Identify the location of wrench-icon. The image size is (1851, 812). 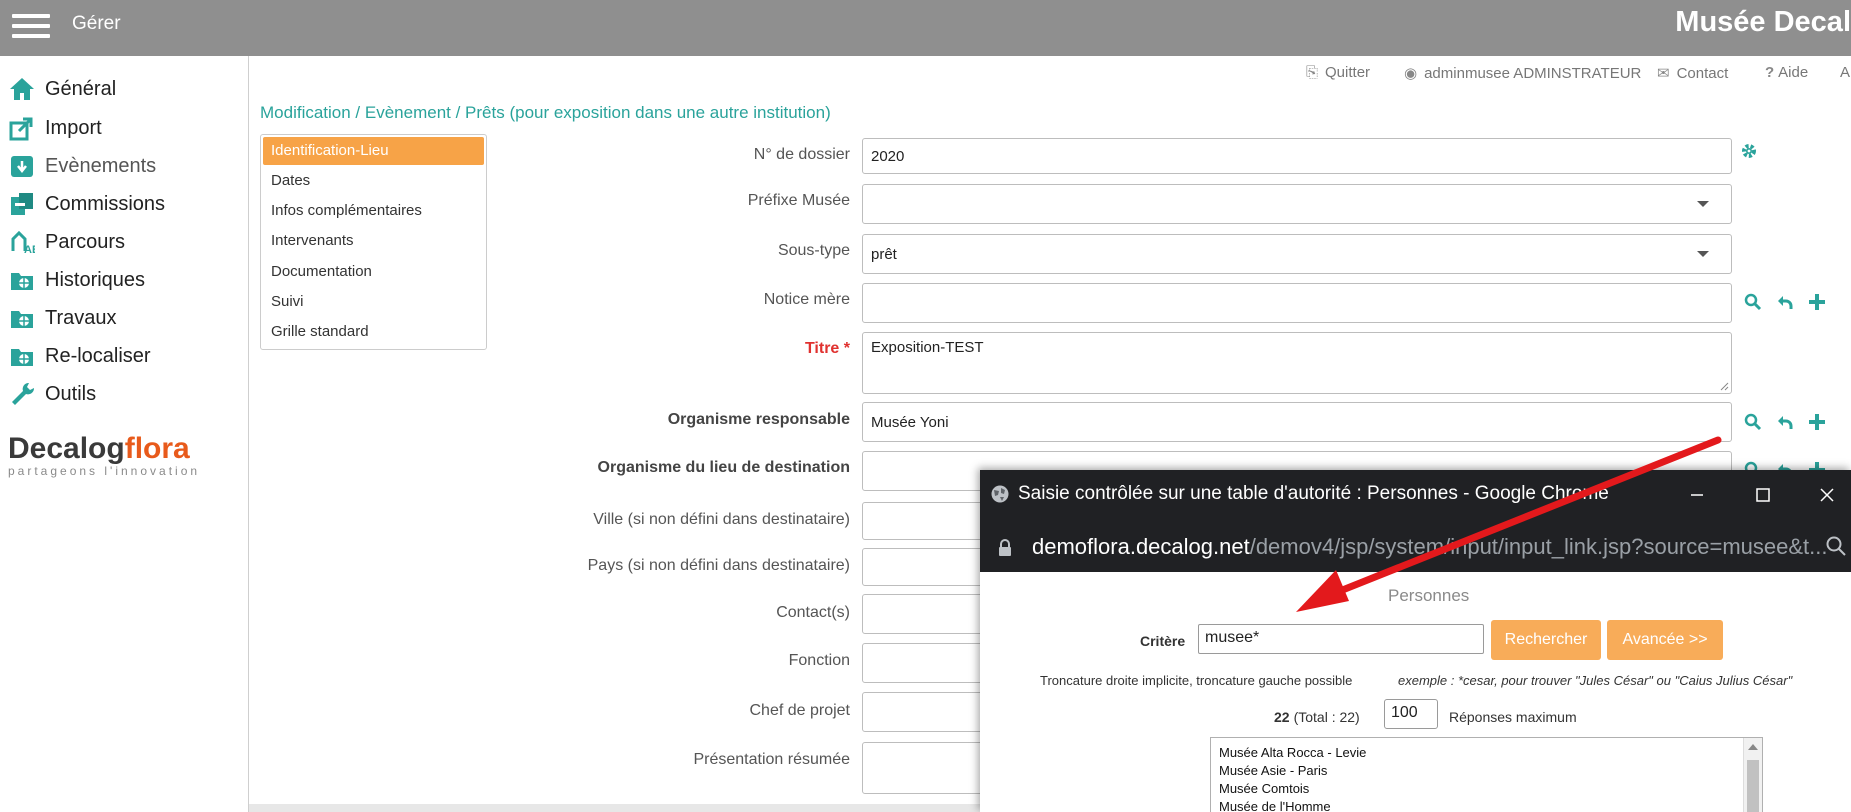
(22, 394).